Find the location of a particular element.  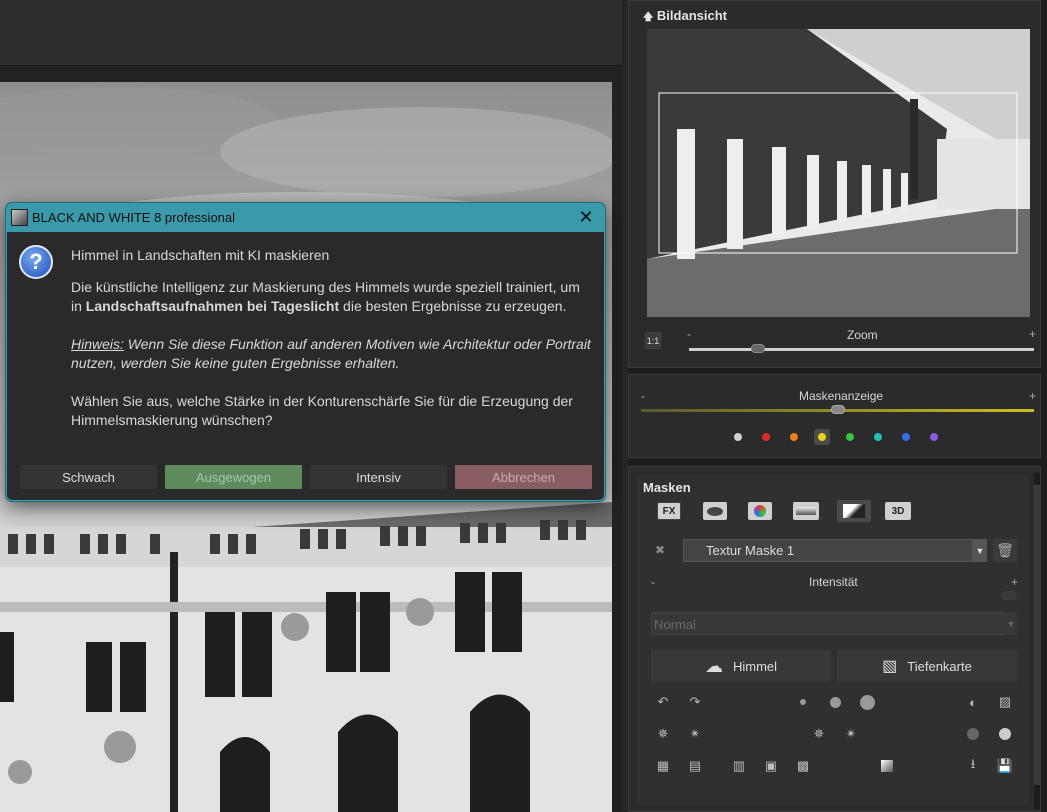

mask-display-label: Maskenanzeige is located at coordinates (841, 396).